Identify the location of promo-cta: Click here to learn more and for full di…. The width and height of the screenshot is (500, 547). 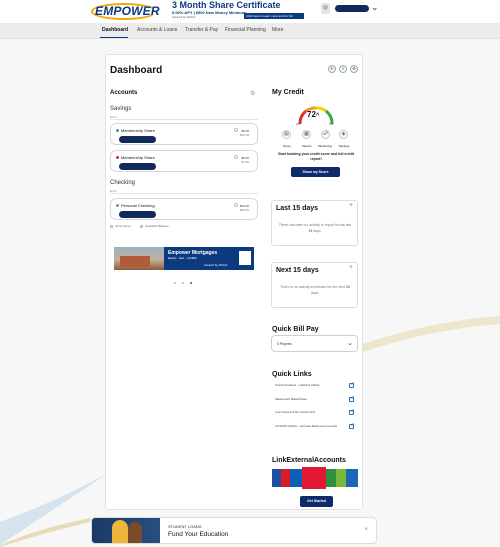
(274, 17).